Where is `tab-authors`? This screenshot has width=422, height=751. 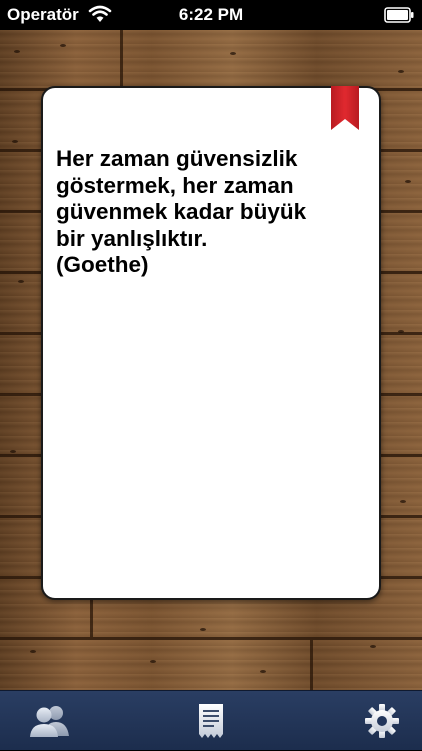 tab-authors is located at coordinates (50, 721).